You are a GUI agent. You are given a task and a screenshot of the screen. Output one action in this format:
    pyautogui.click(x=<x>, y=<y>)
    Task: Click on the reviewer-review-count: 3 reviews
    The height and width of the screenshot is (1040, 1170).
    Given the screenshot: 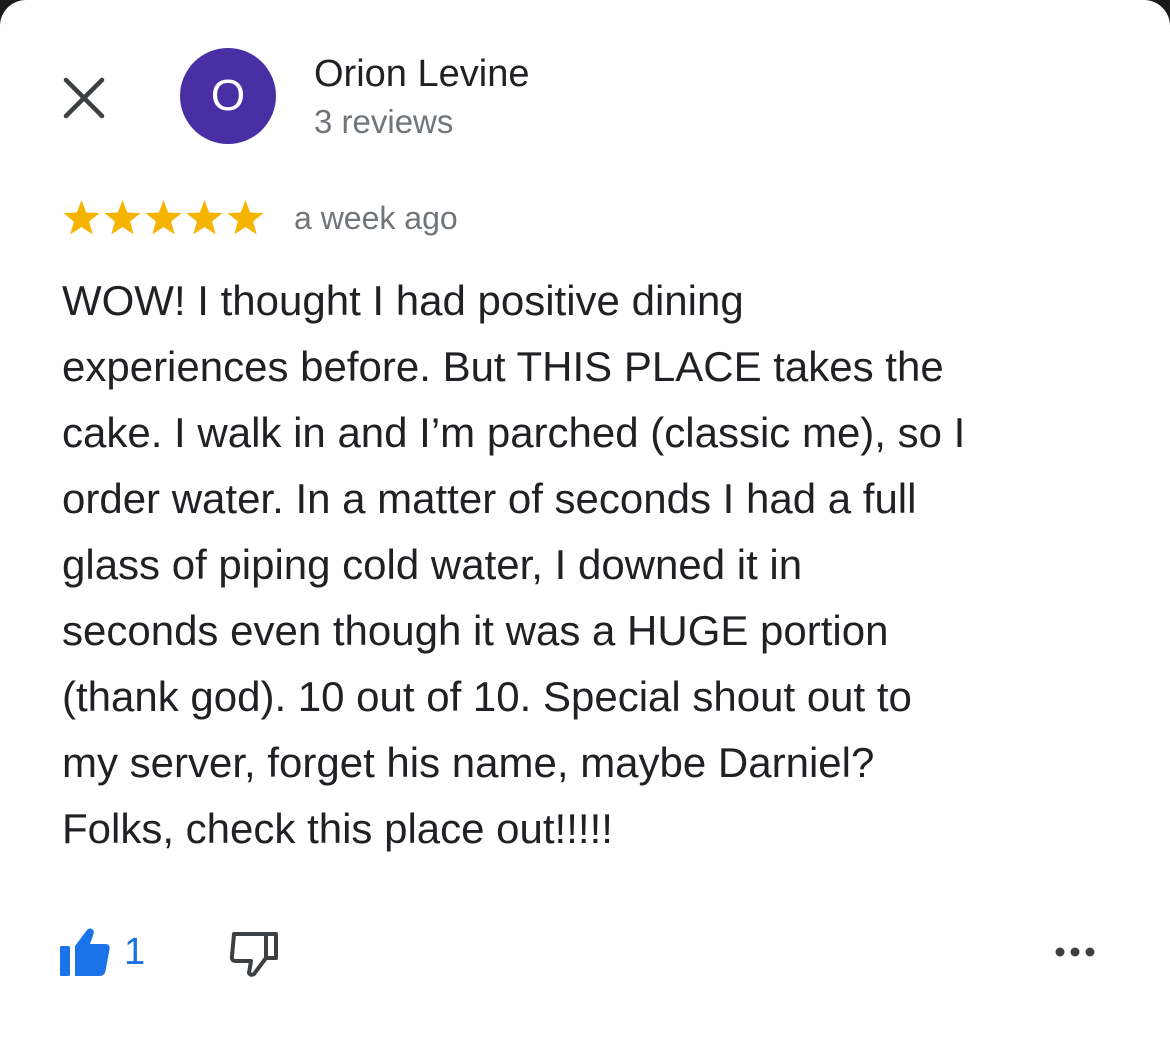 What is the action you would take?
    pyautogui.click(x=384, y=121)
    